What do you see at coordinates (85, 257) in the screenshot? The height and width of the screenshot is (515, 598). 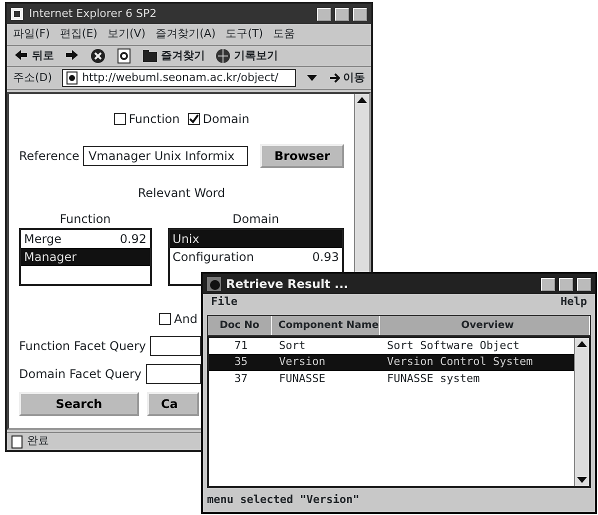 I see `list-item: Manager` at bounding box center [85, 257].